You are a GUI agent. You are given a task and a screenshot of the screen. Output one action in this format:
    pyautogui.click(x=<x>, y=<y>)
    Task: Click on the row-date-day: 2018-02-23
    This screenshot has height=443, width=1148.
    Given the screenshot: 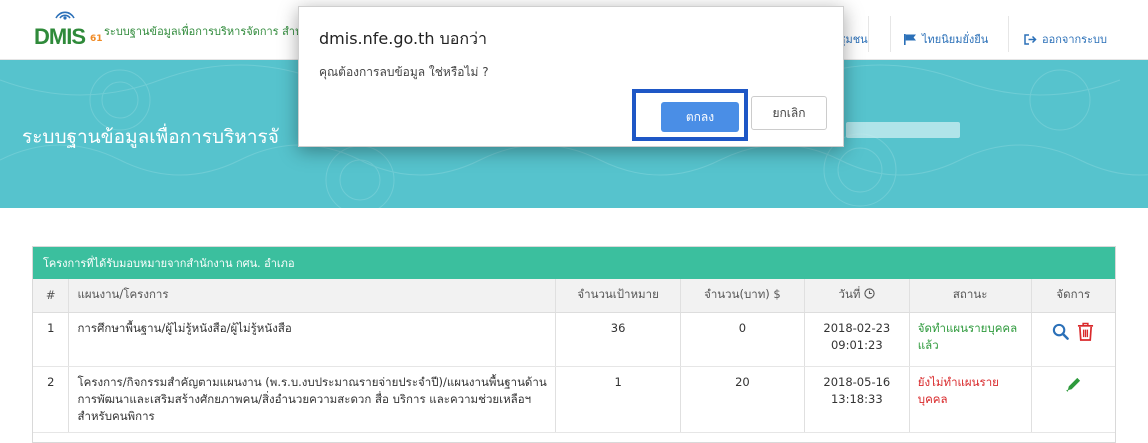 What is the action you would take?
    pyautogui.click(x=857, y=327)
    